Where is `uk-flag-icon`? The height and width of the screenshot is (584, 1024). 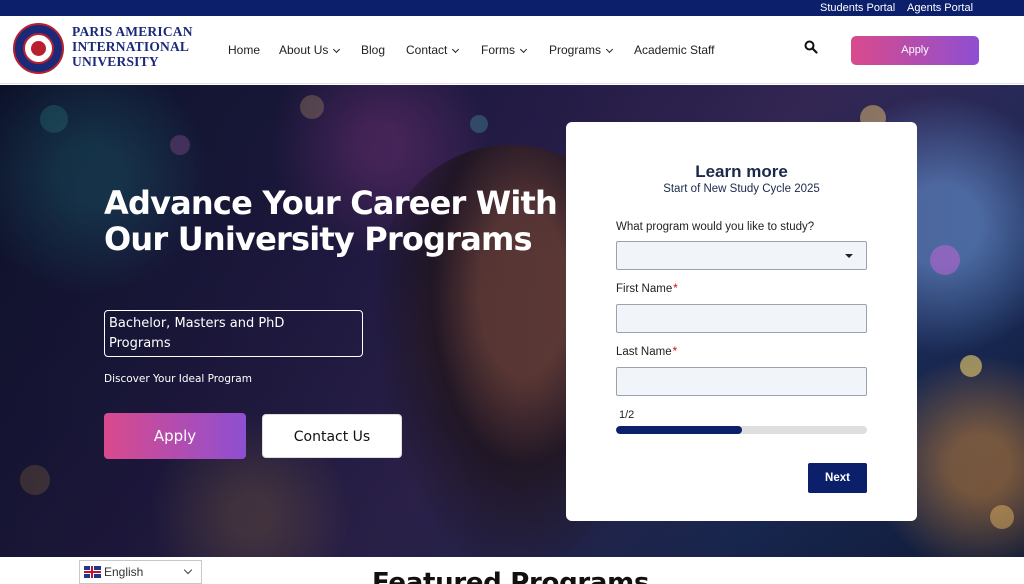
uk-flag-icon is located at coordinates (92, 572).